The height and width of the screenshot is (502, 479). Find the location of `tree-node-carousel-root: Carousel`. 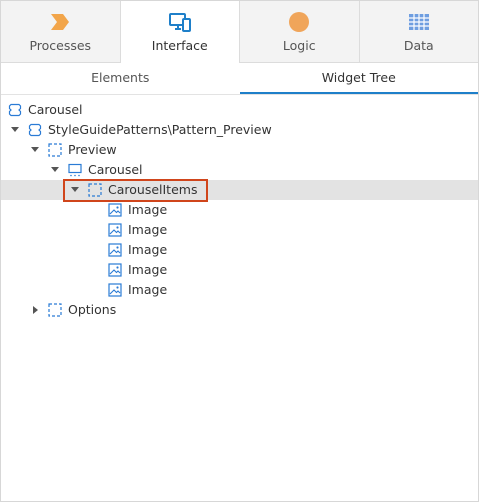

tree-node-carousel-root: Carousel is located at coordinates (239, 110).